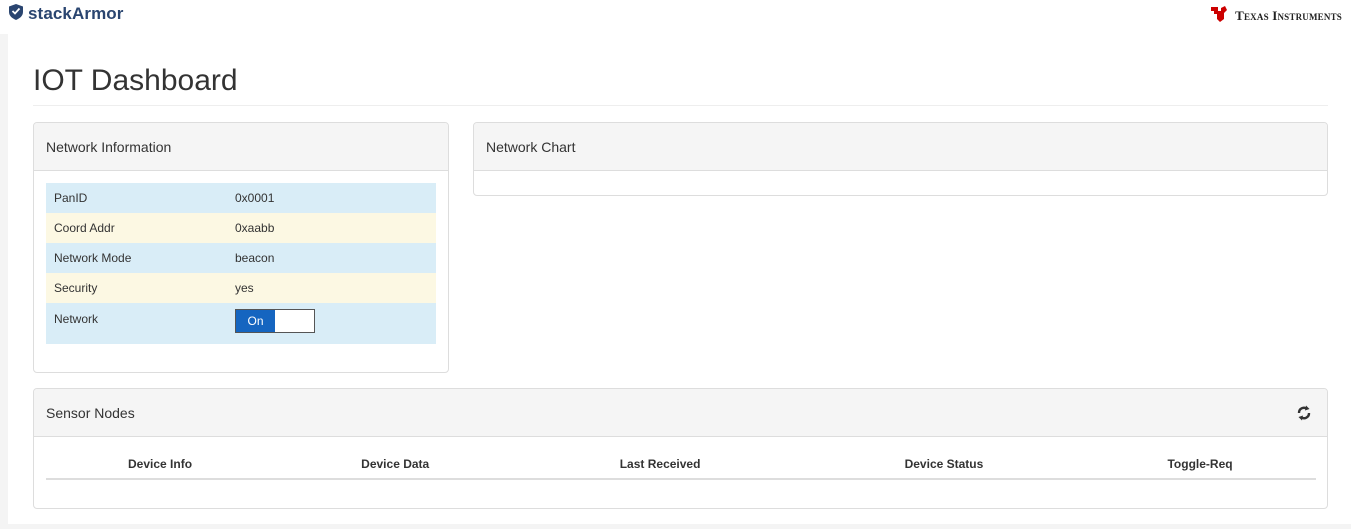 The image size is (1351, 529). Describe the element at coordinates (675, 17) in the screenshot. I see `top-bar: stackArmor Texas Instruments` at that location.